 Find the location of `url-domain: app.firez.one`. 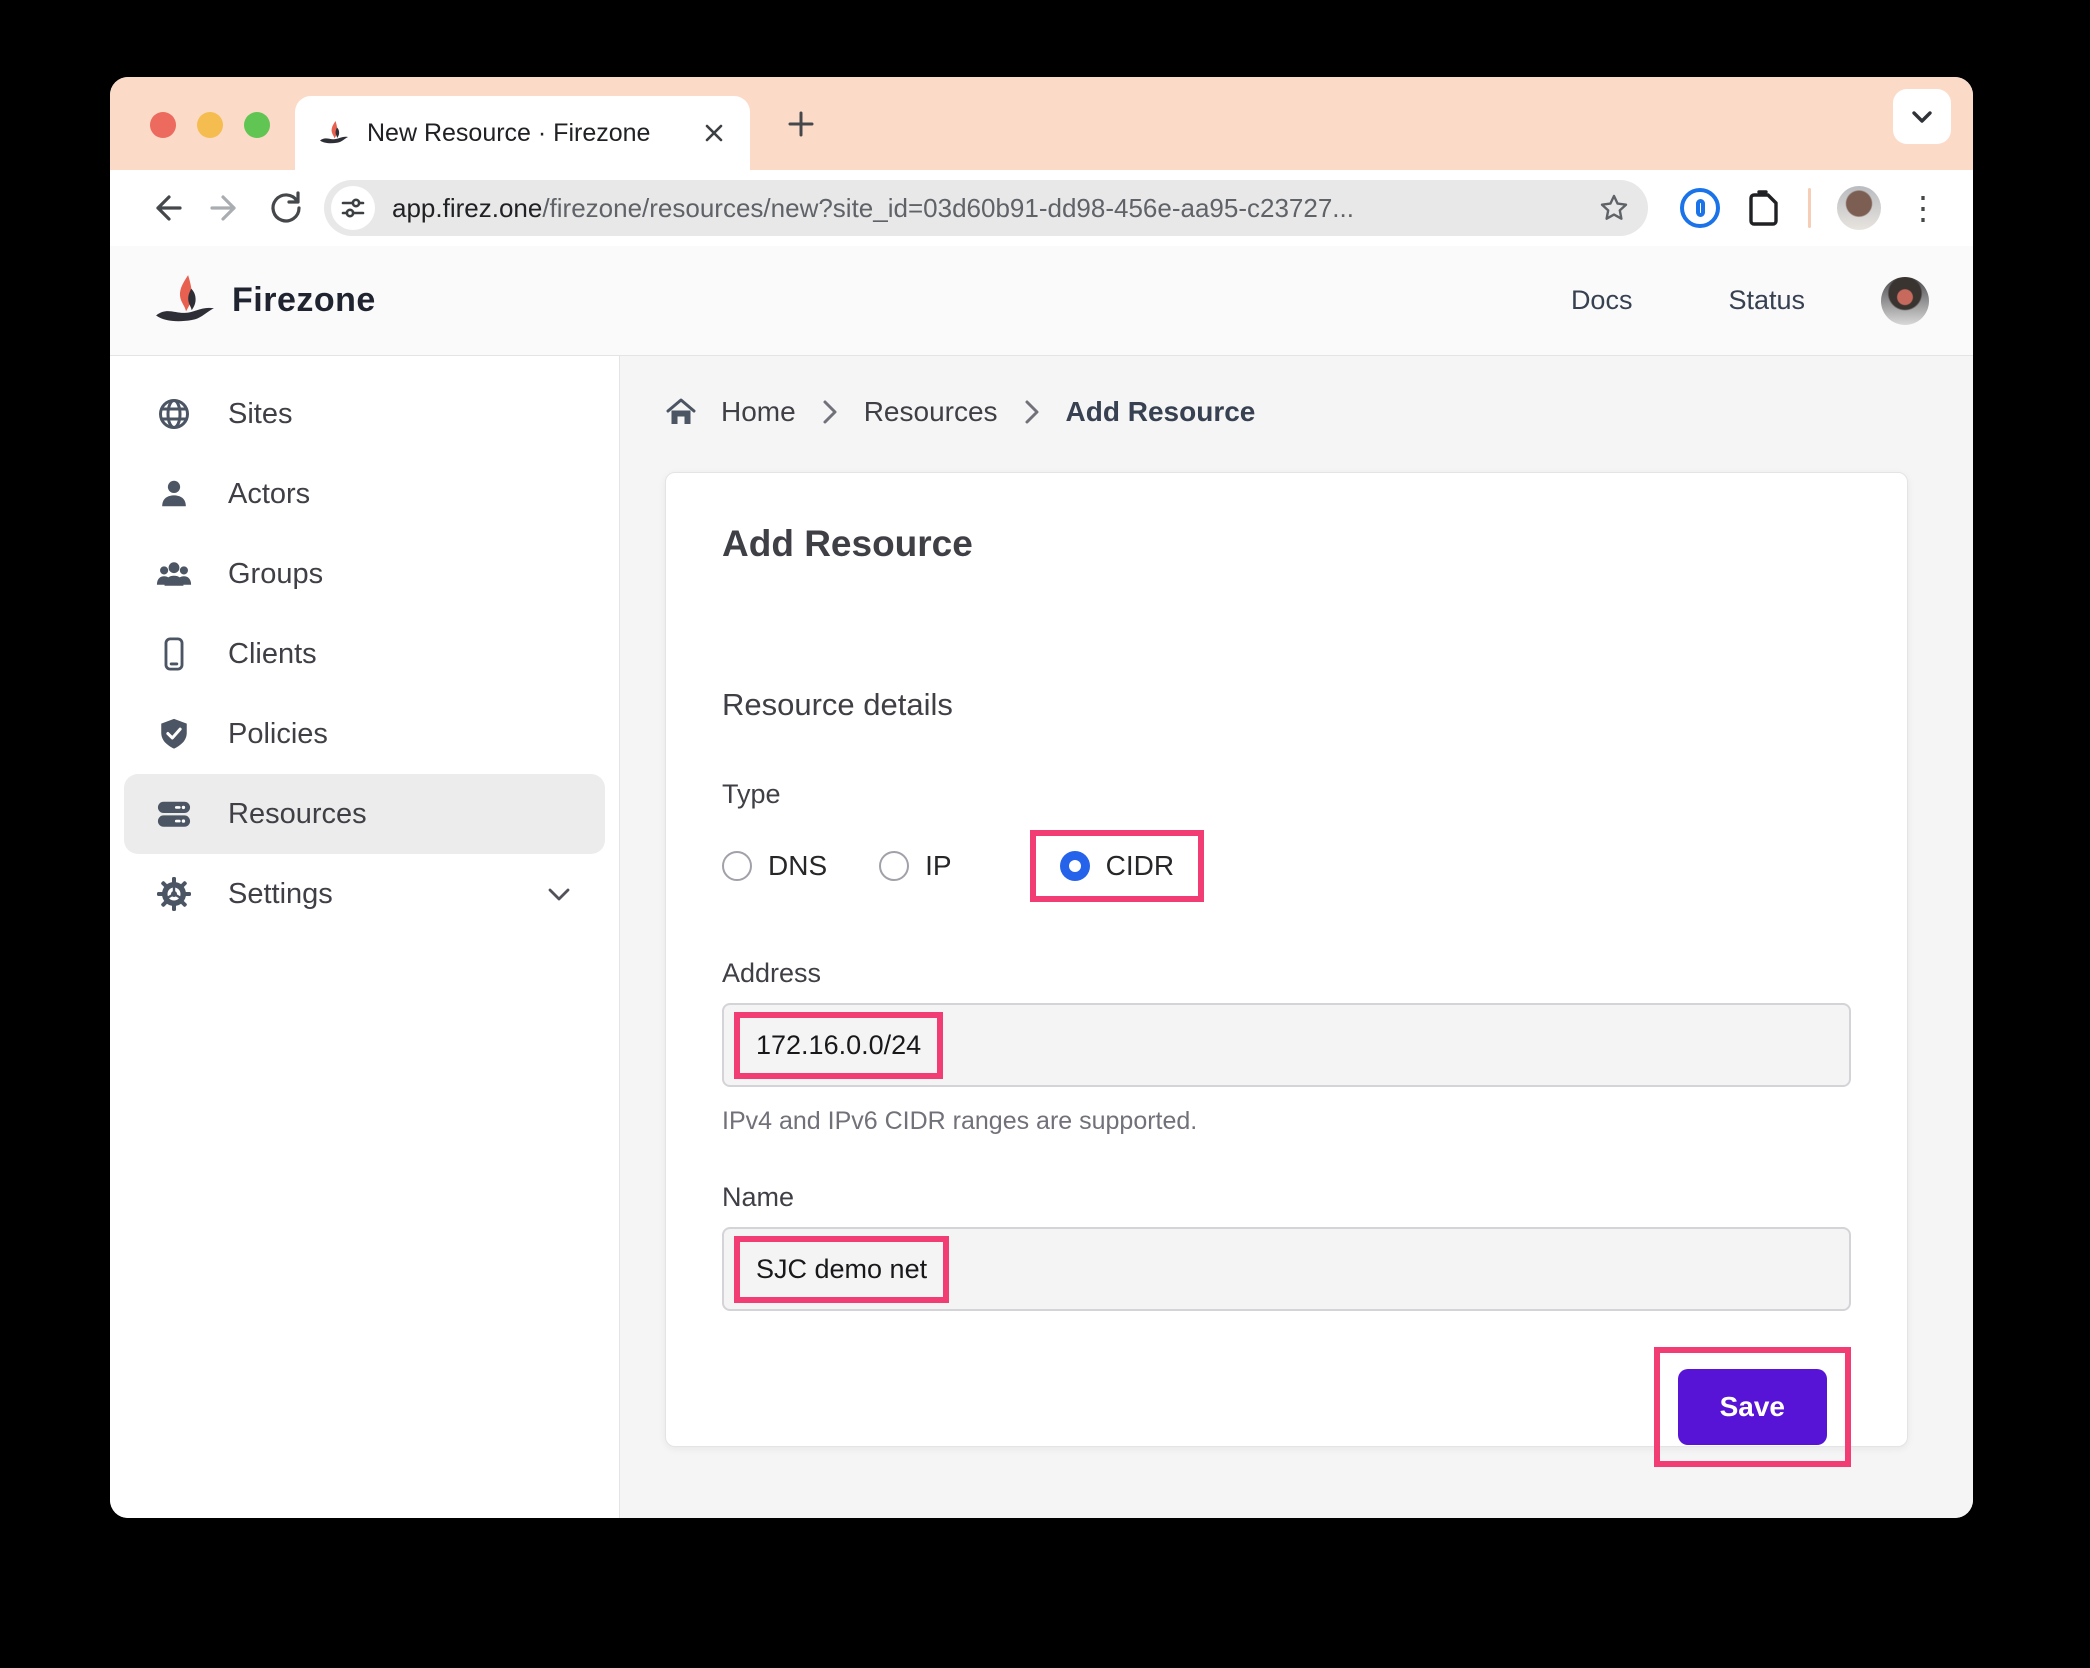

url-domain: app.firez.one is located at coordinates (467, 207).